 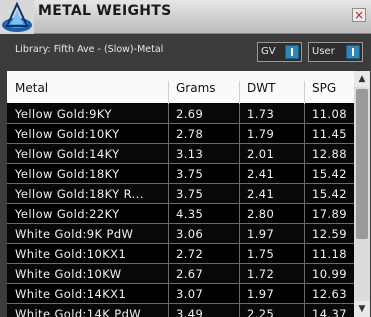 I want to click on table-row: Yellow Gold:14KY 3.13 2.01 12.88, so click(x=180, y=154).